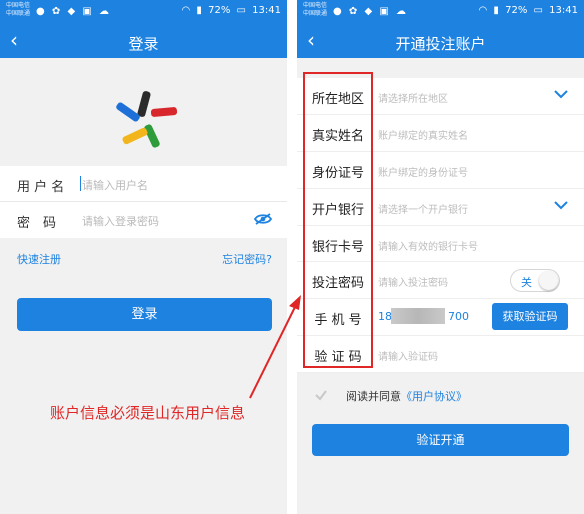 This screenshot has width=584, height=514. I want to click on annotation-arrow-icon, so click(275, 347).